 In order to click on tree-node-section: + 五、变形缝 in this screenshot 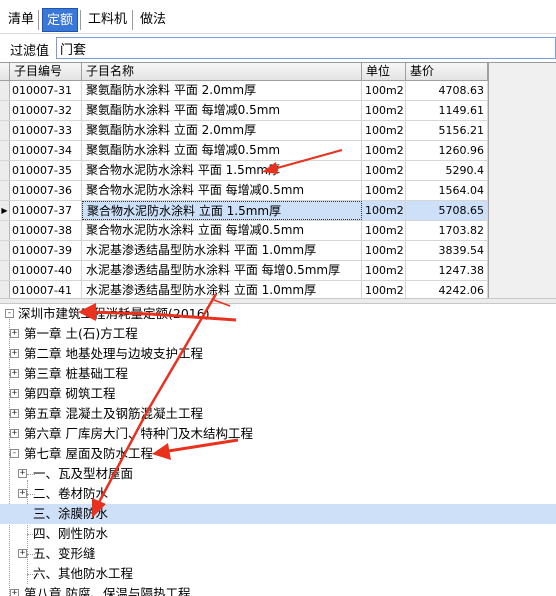, I will do `click(278, 554)`.